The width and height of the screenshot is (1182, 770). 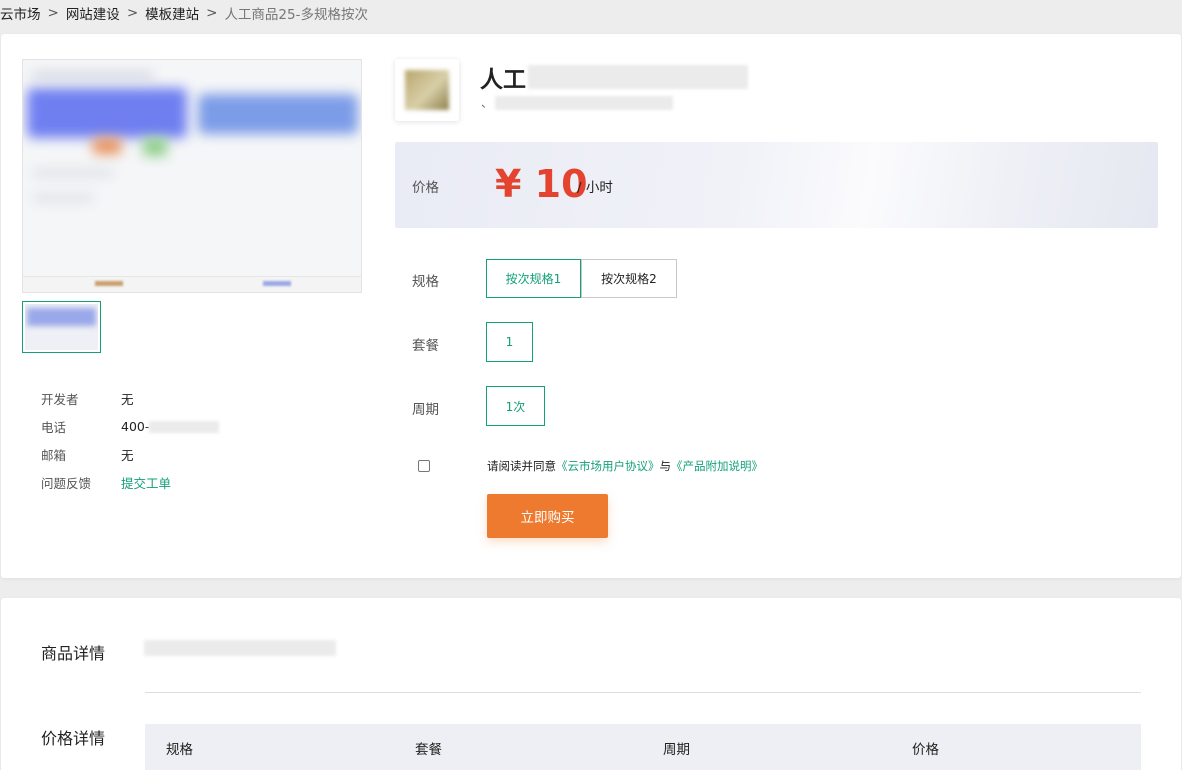 What do you see at coordinates (192, 176) in the screenshot?
I see `product-preview-image` at bounding box center [192, 176].